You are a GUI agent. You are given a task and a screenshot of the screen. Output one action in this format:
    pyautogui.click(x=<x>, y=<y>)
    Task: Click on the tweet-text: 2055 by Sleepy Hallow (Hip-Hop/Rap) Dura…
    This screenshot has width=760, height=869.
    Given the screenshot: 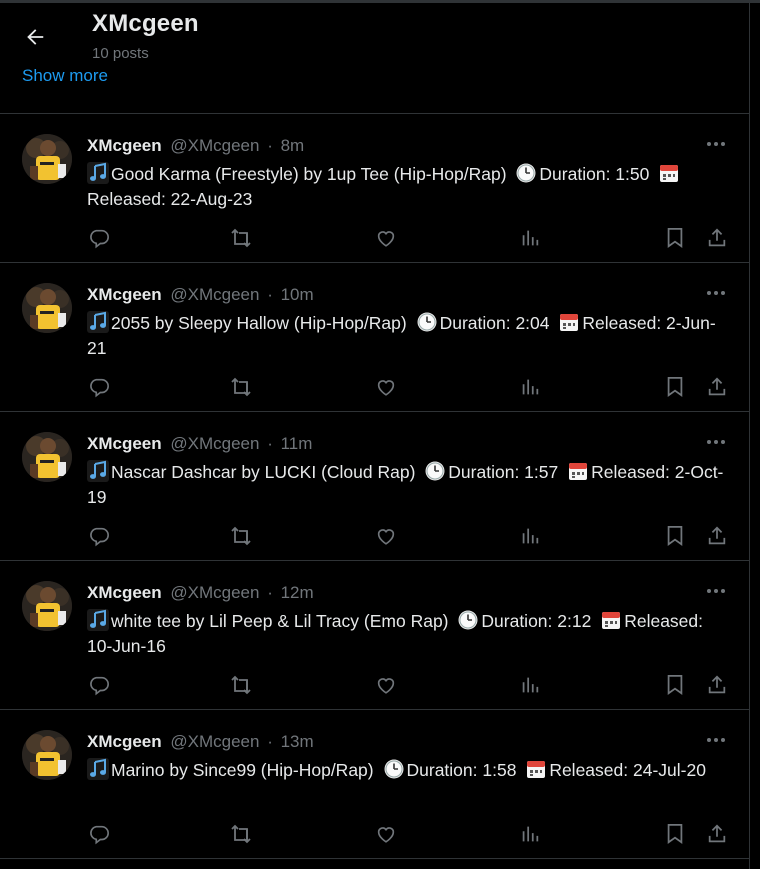 What is the action you would take?
    pyautogui.click(x=409, y=336)
    